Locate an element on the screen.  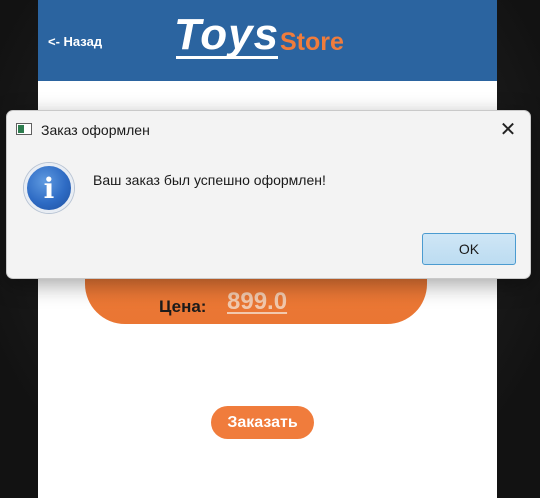
app-header: <- Назад Toys Store is located at coordinates (267, 40).